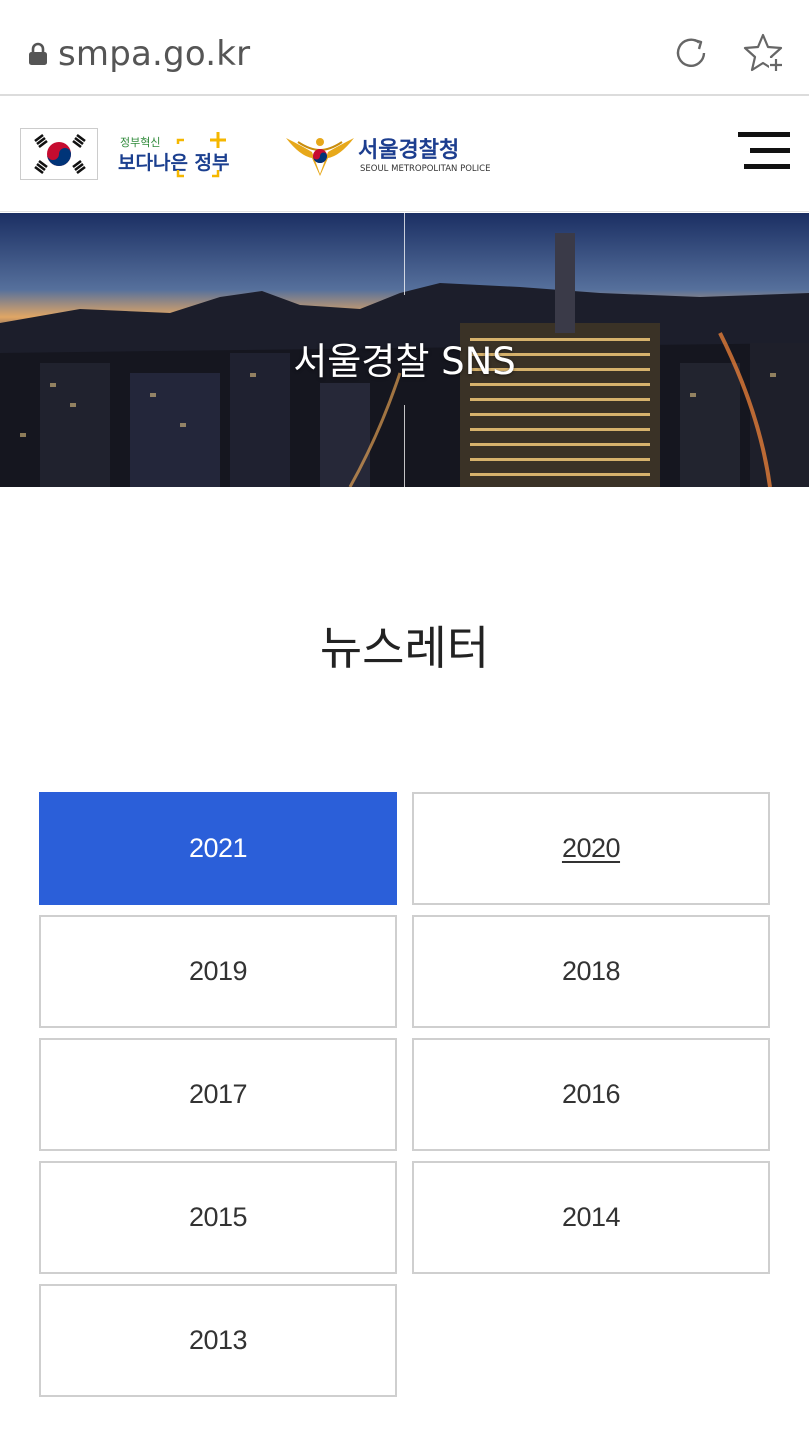  Describe the element at coordinates (764, 152) in the screenshot. I see `hamburger-menu-icon` at that location.